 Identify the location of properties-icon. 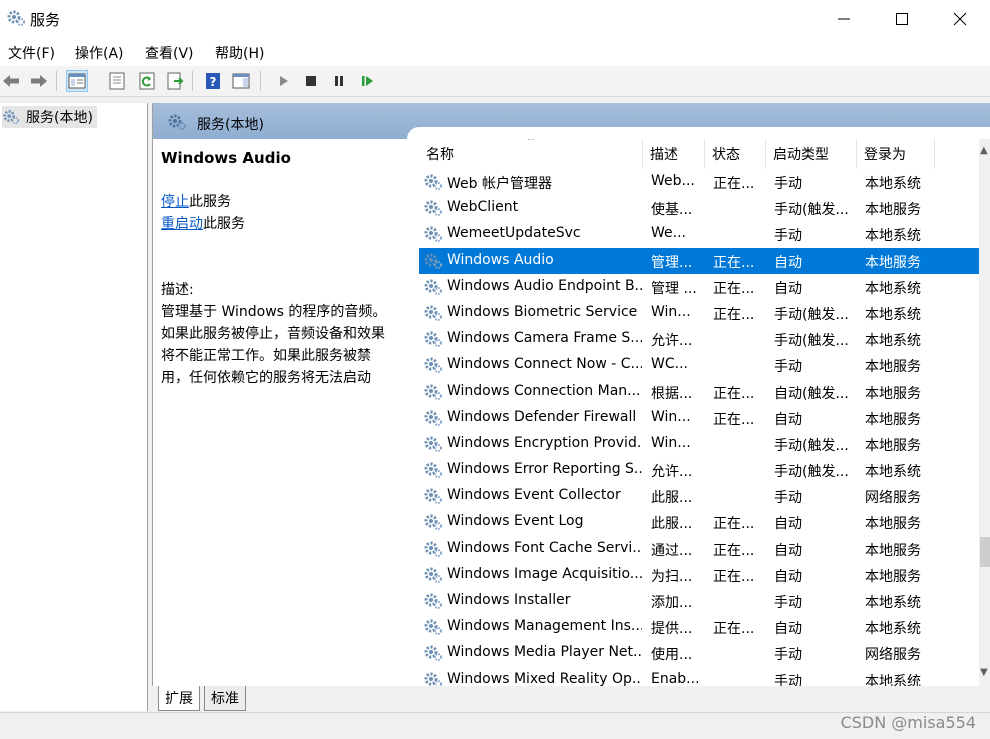
(117, 81).